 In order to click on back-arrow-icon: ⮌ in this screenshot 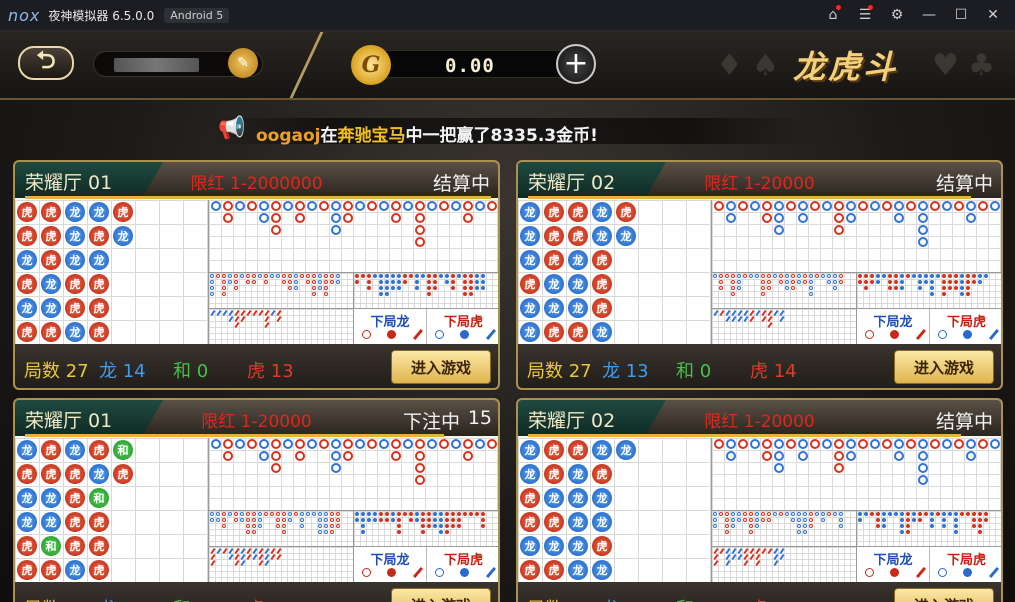, I will do `click(46, 59)`.